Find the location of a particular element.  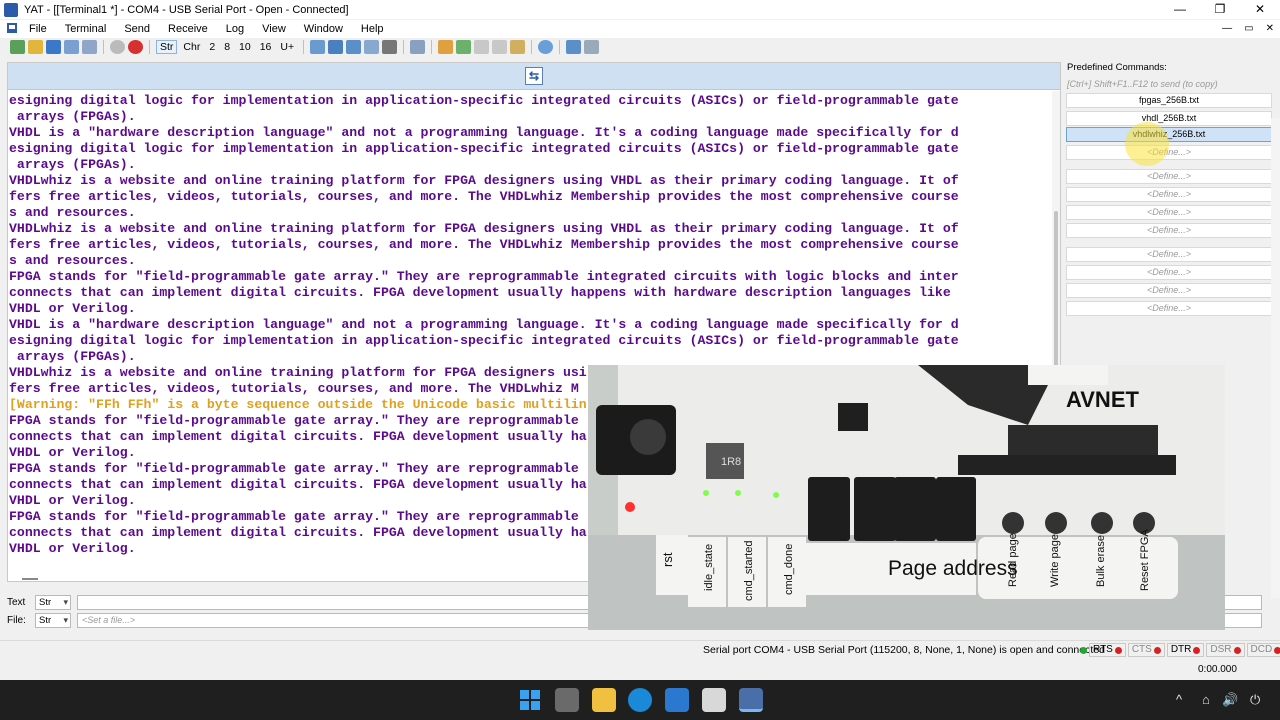

find-icon is located at coordinates (418, 47).